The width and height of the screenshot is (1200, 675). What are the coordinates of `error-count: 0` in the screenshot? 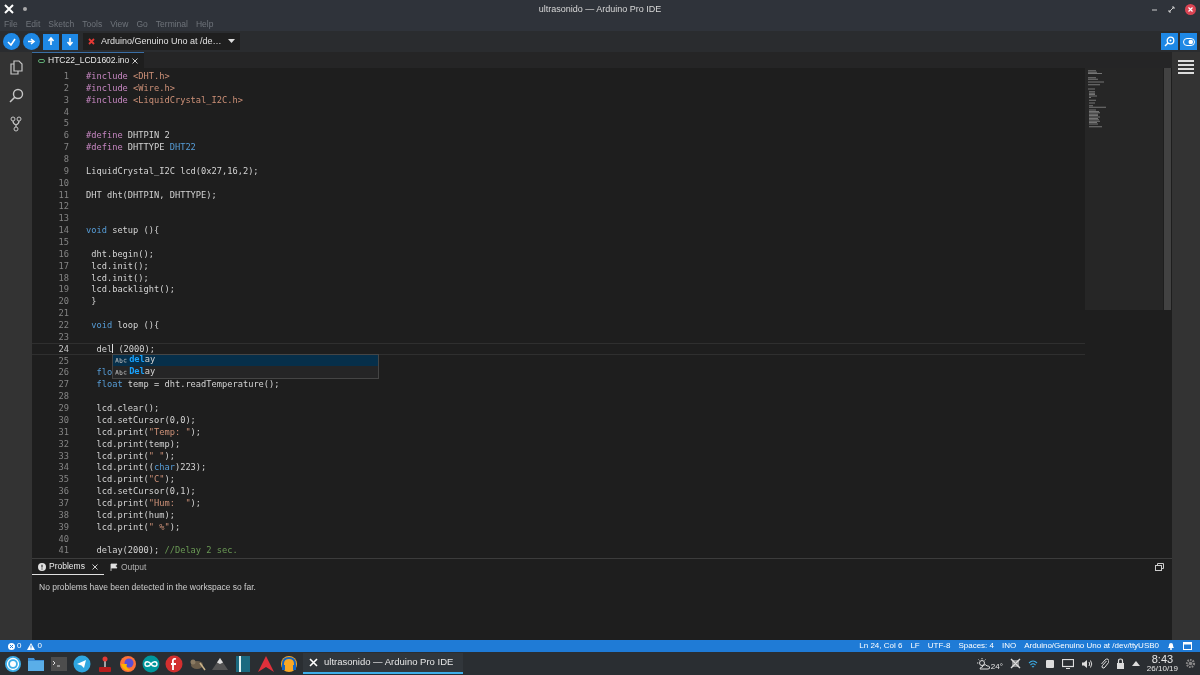 It's located at (19, 646).